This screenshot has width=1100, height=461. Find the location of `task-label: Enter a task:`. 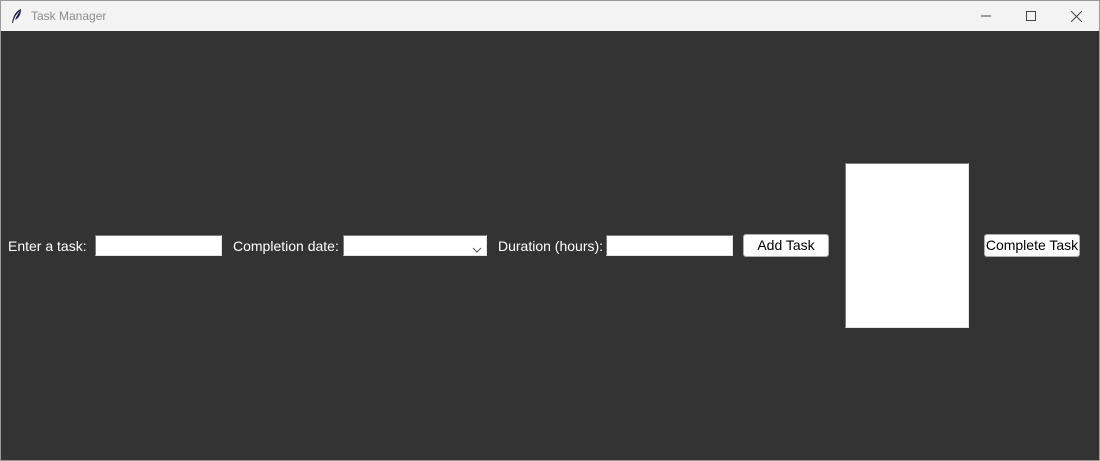

task-label: Enter a task: is located at coordinates (47, 246).